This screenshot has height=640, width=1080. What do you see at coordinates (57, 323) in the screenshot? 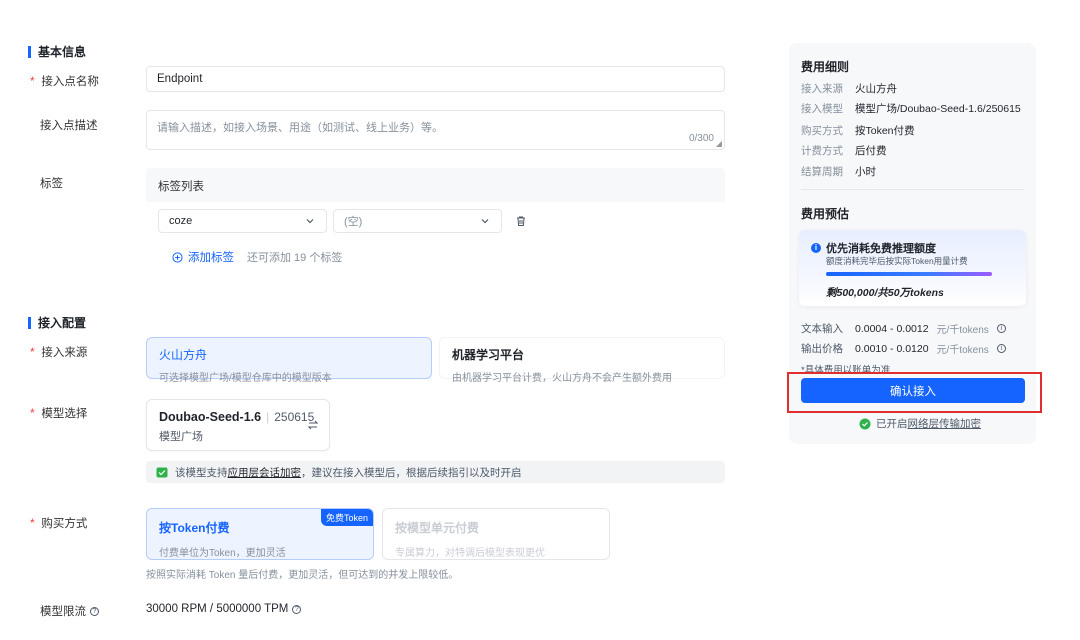
I see `config-section-title: 接入配置` at bounding box center [57, 323].